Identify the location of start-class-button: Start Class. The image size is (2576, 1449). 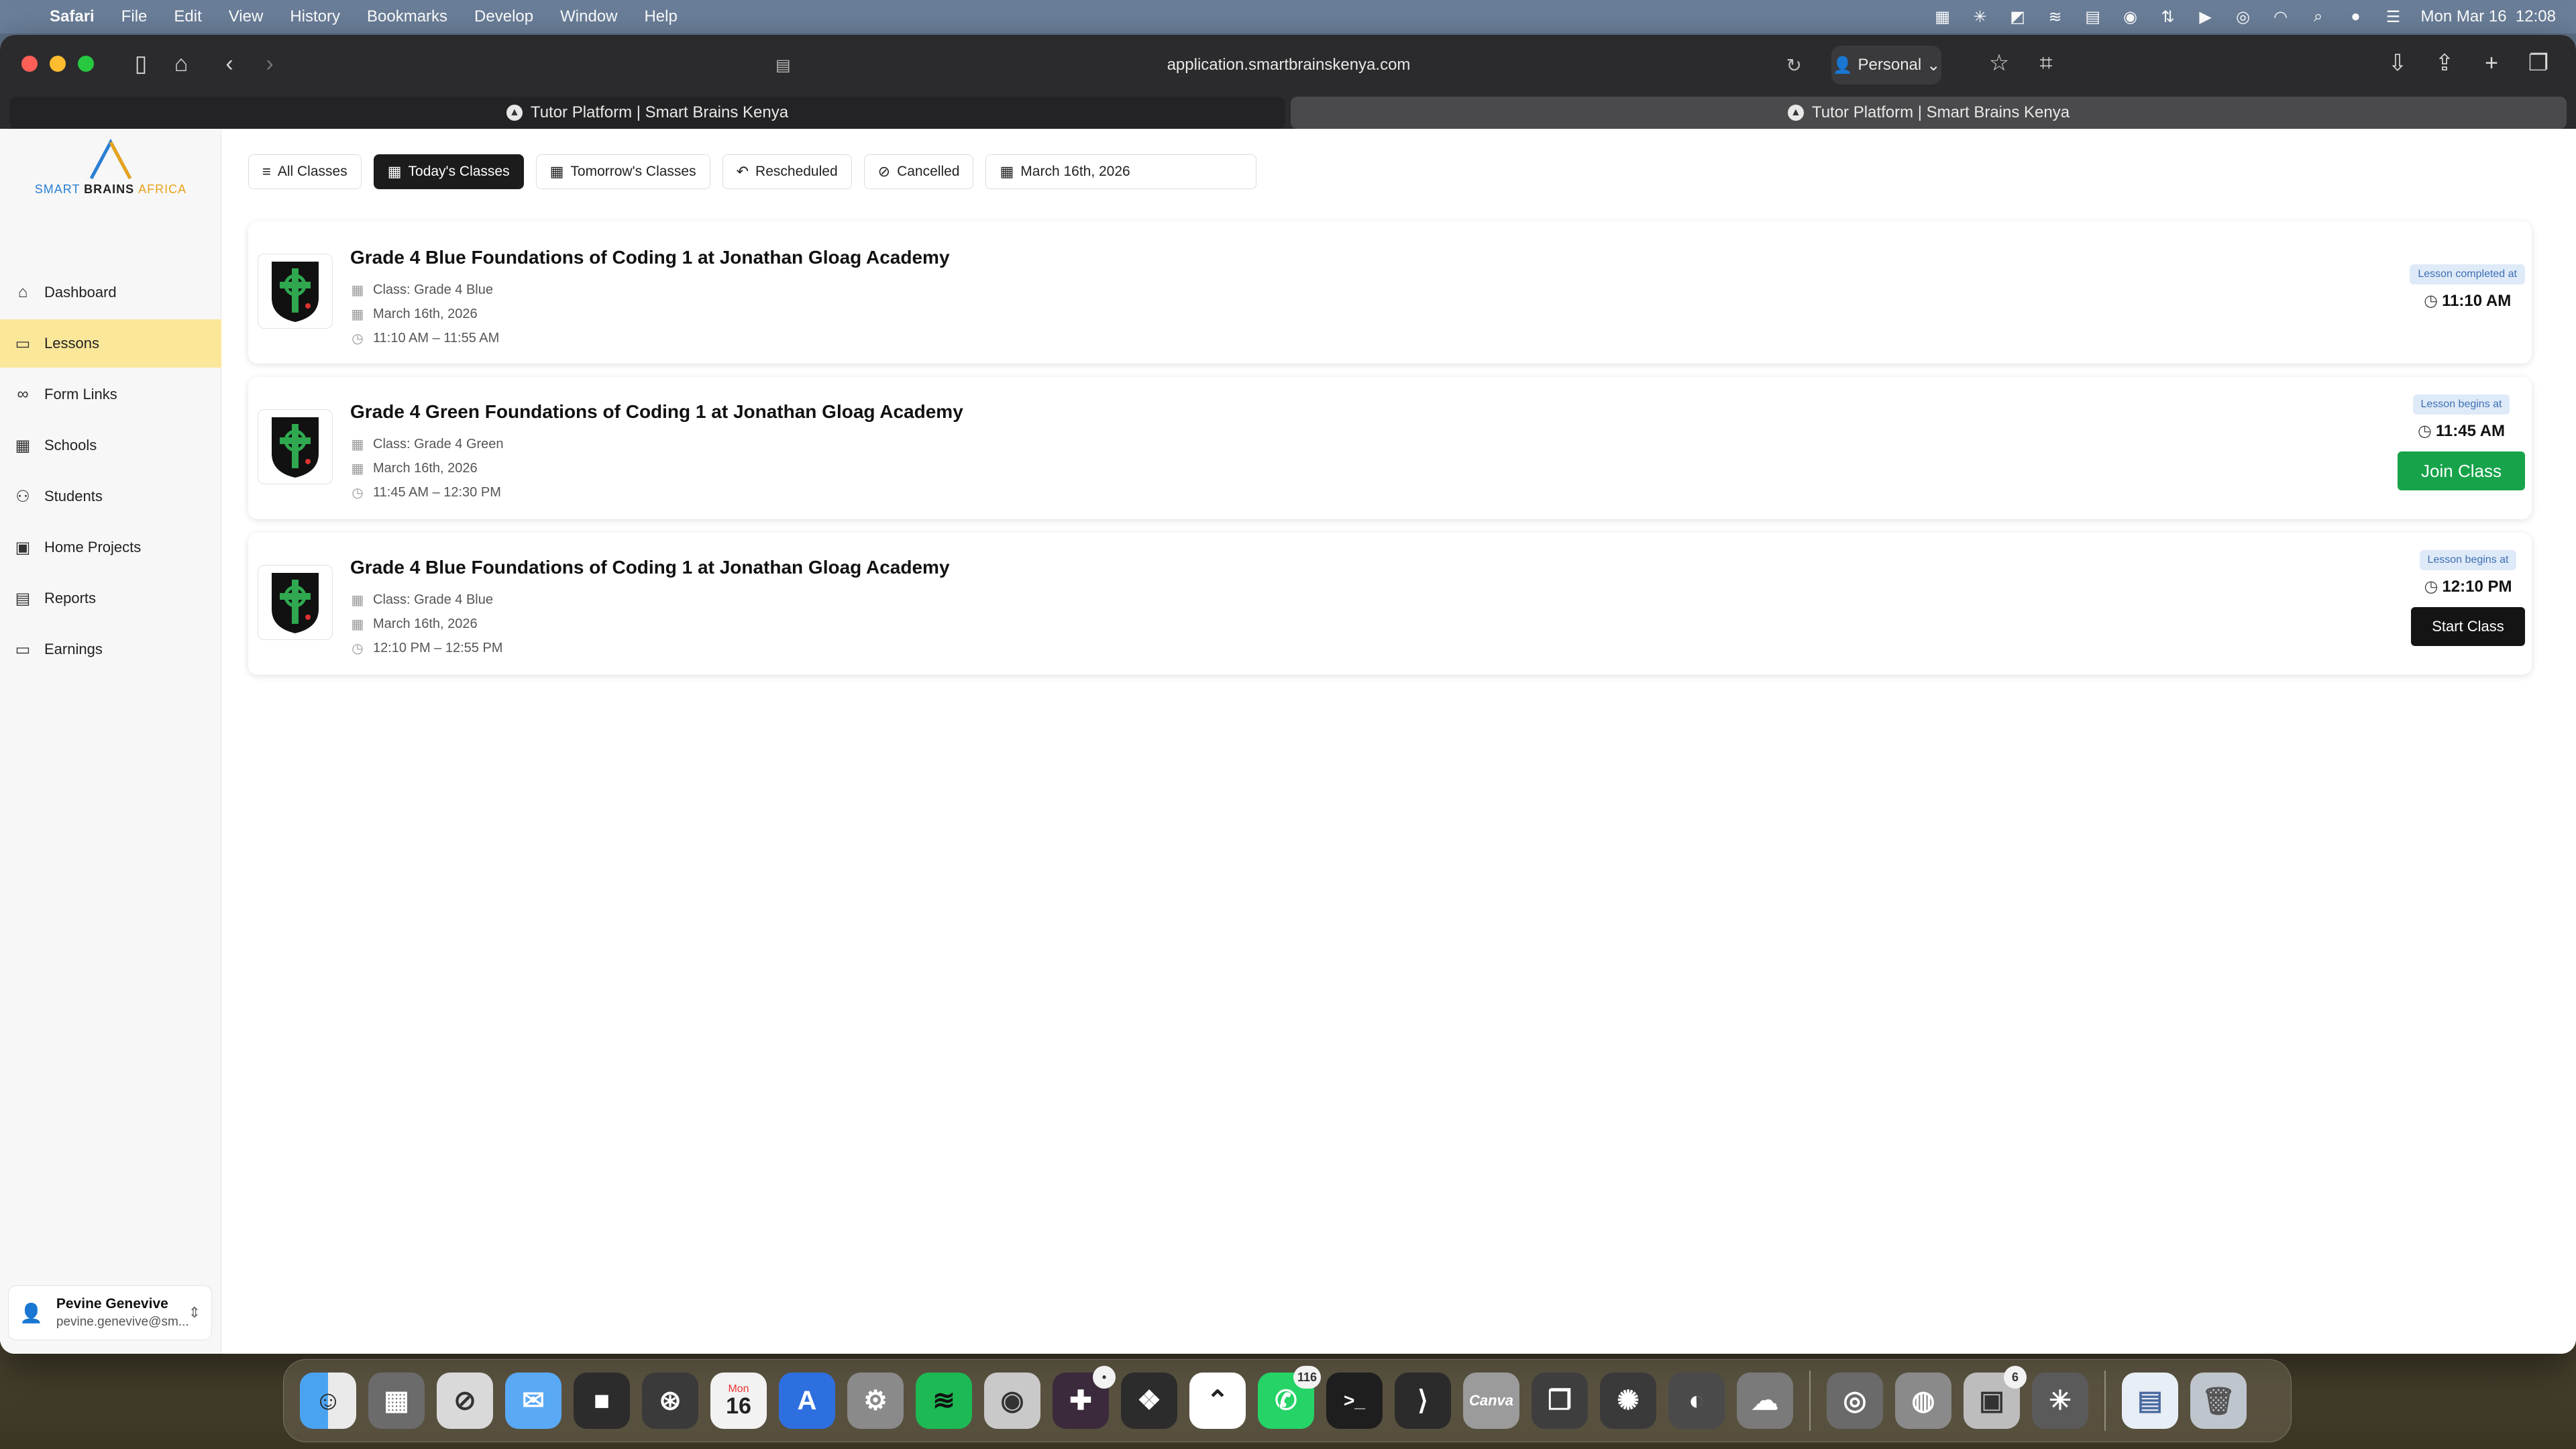
(2468, 626).